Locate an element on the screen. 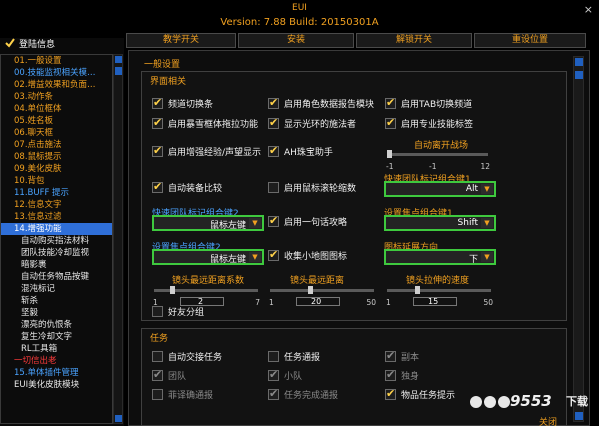 The height and width of the screenshot is (426, 599). tree-item: 自动购买指法材料 is located at coordinates (56, 241).